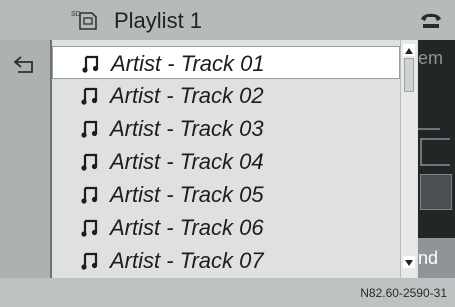 Image resolution: width=455 pixels, height=307 pixels. I want to click on left-column, so click(25, 159).